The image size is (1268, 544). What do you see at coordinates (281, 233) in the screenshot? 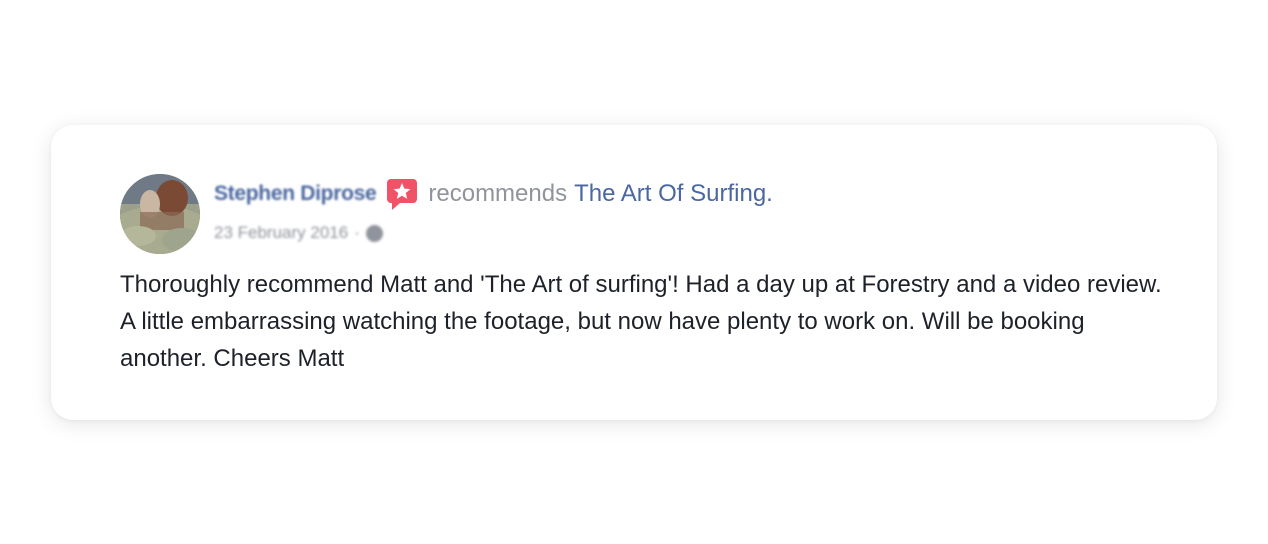
I see `post-date-link: 23 February 2016` at bounding box center [281, 233].